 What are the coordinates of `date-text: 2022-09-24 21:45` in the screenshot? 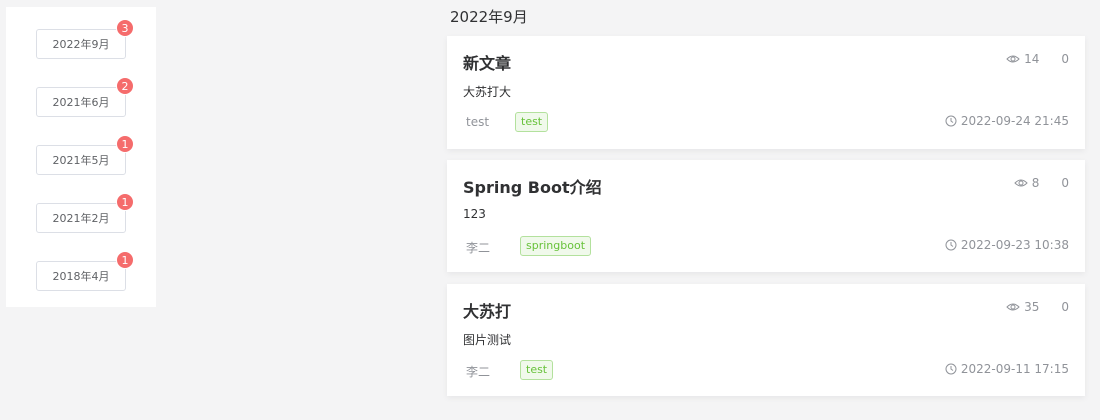 It's located at (1014, 121).